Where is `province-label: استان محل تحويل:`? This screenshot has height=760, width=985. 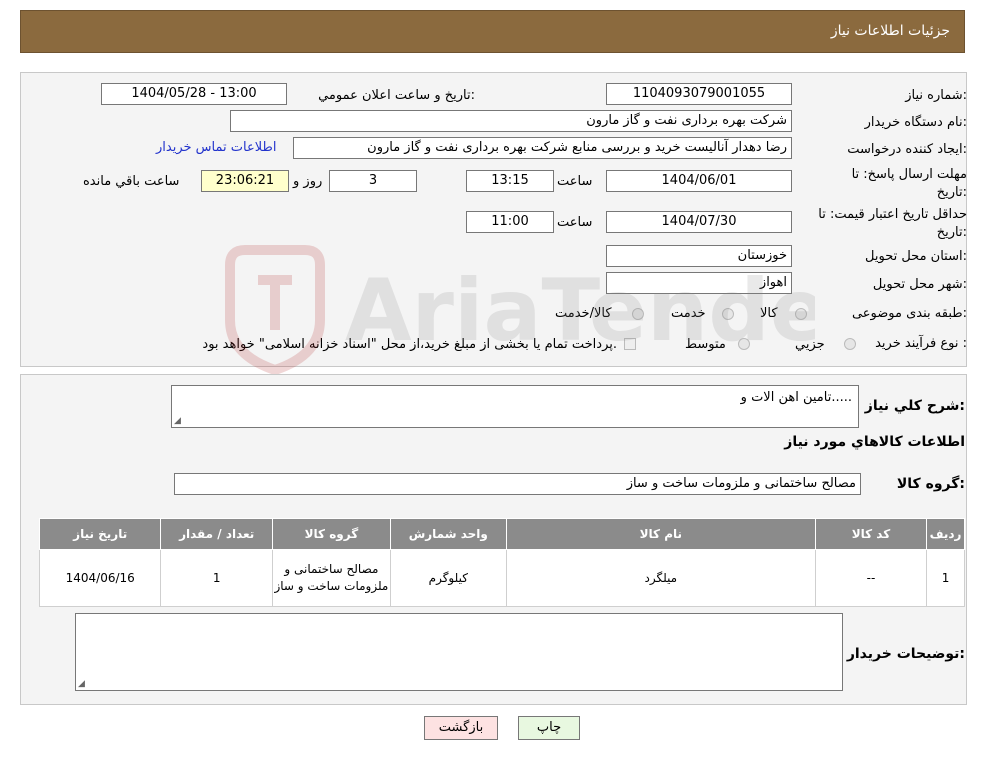
province-label: استان محل تحويل: is located at coordinates (916, 256).